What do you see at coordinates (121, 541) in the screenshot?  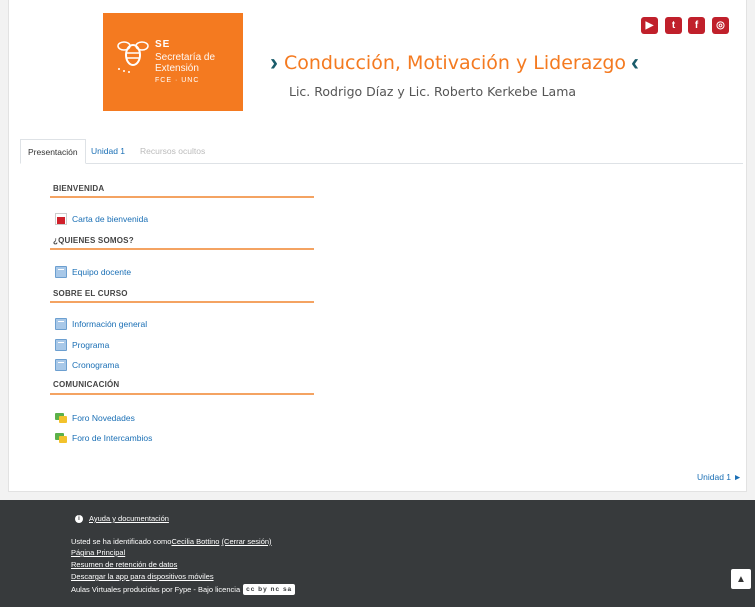 I see `logged-in-prefix: Usted se ha identificado como` at bounding box center [121, 541].